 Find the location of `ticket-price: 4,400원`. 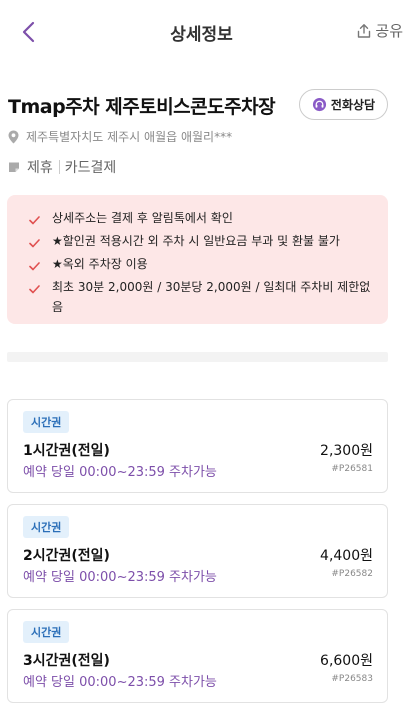

ticket-price: 4,400원 is located at coordinates (346, 556).